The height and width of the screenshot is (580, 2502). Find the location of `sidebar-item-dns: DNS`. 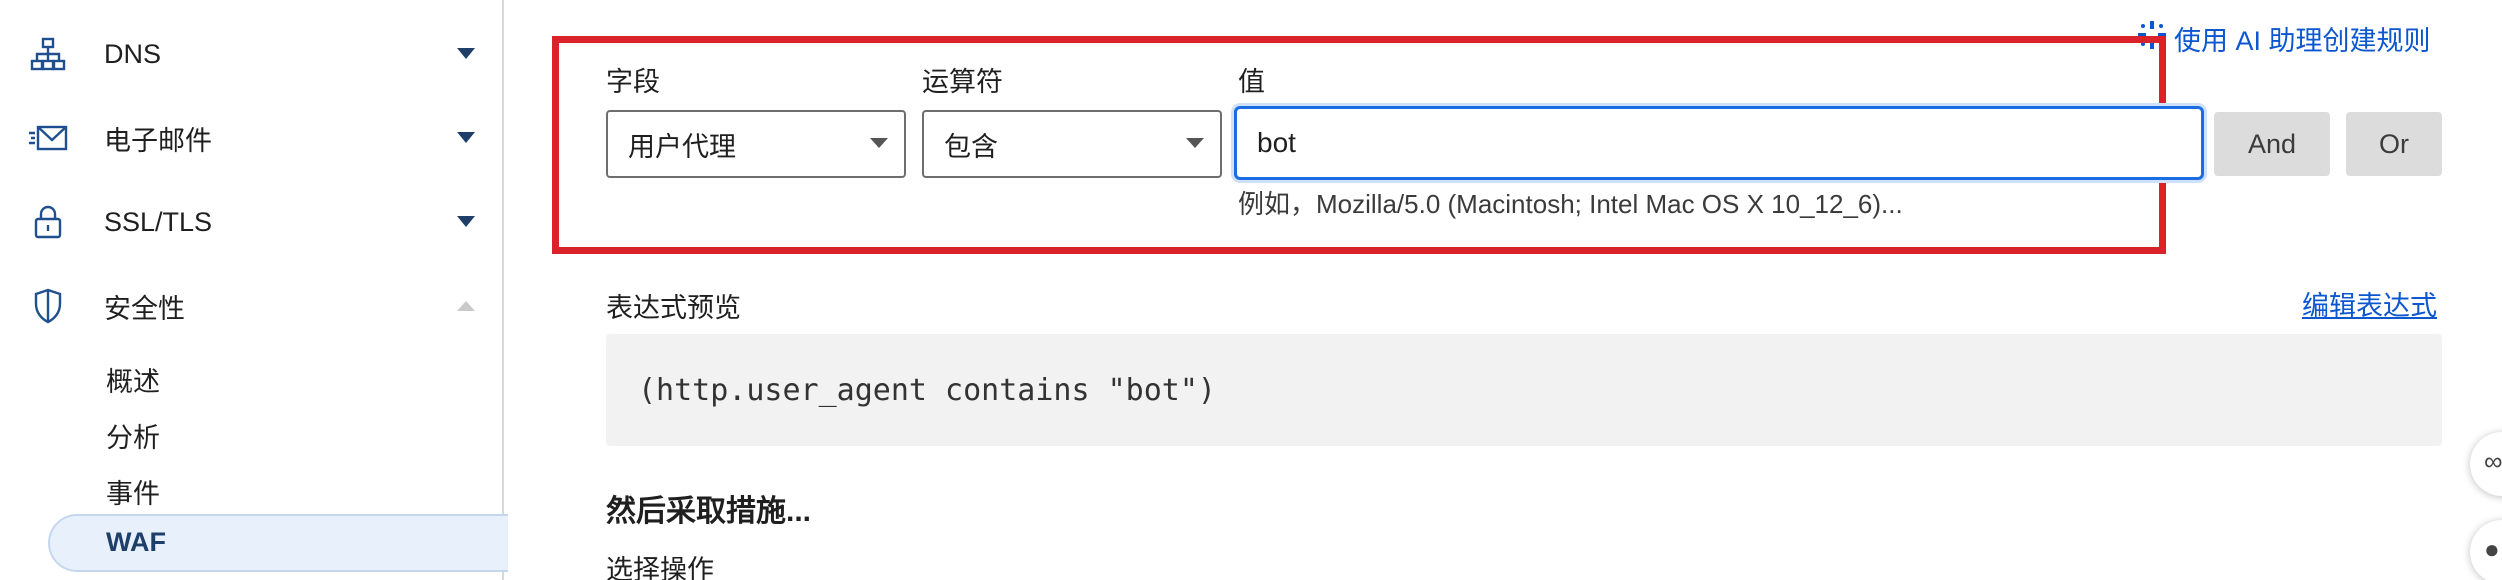

sidebar-item-dns: DNS is located at coordinates (252, 54).